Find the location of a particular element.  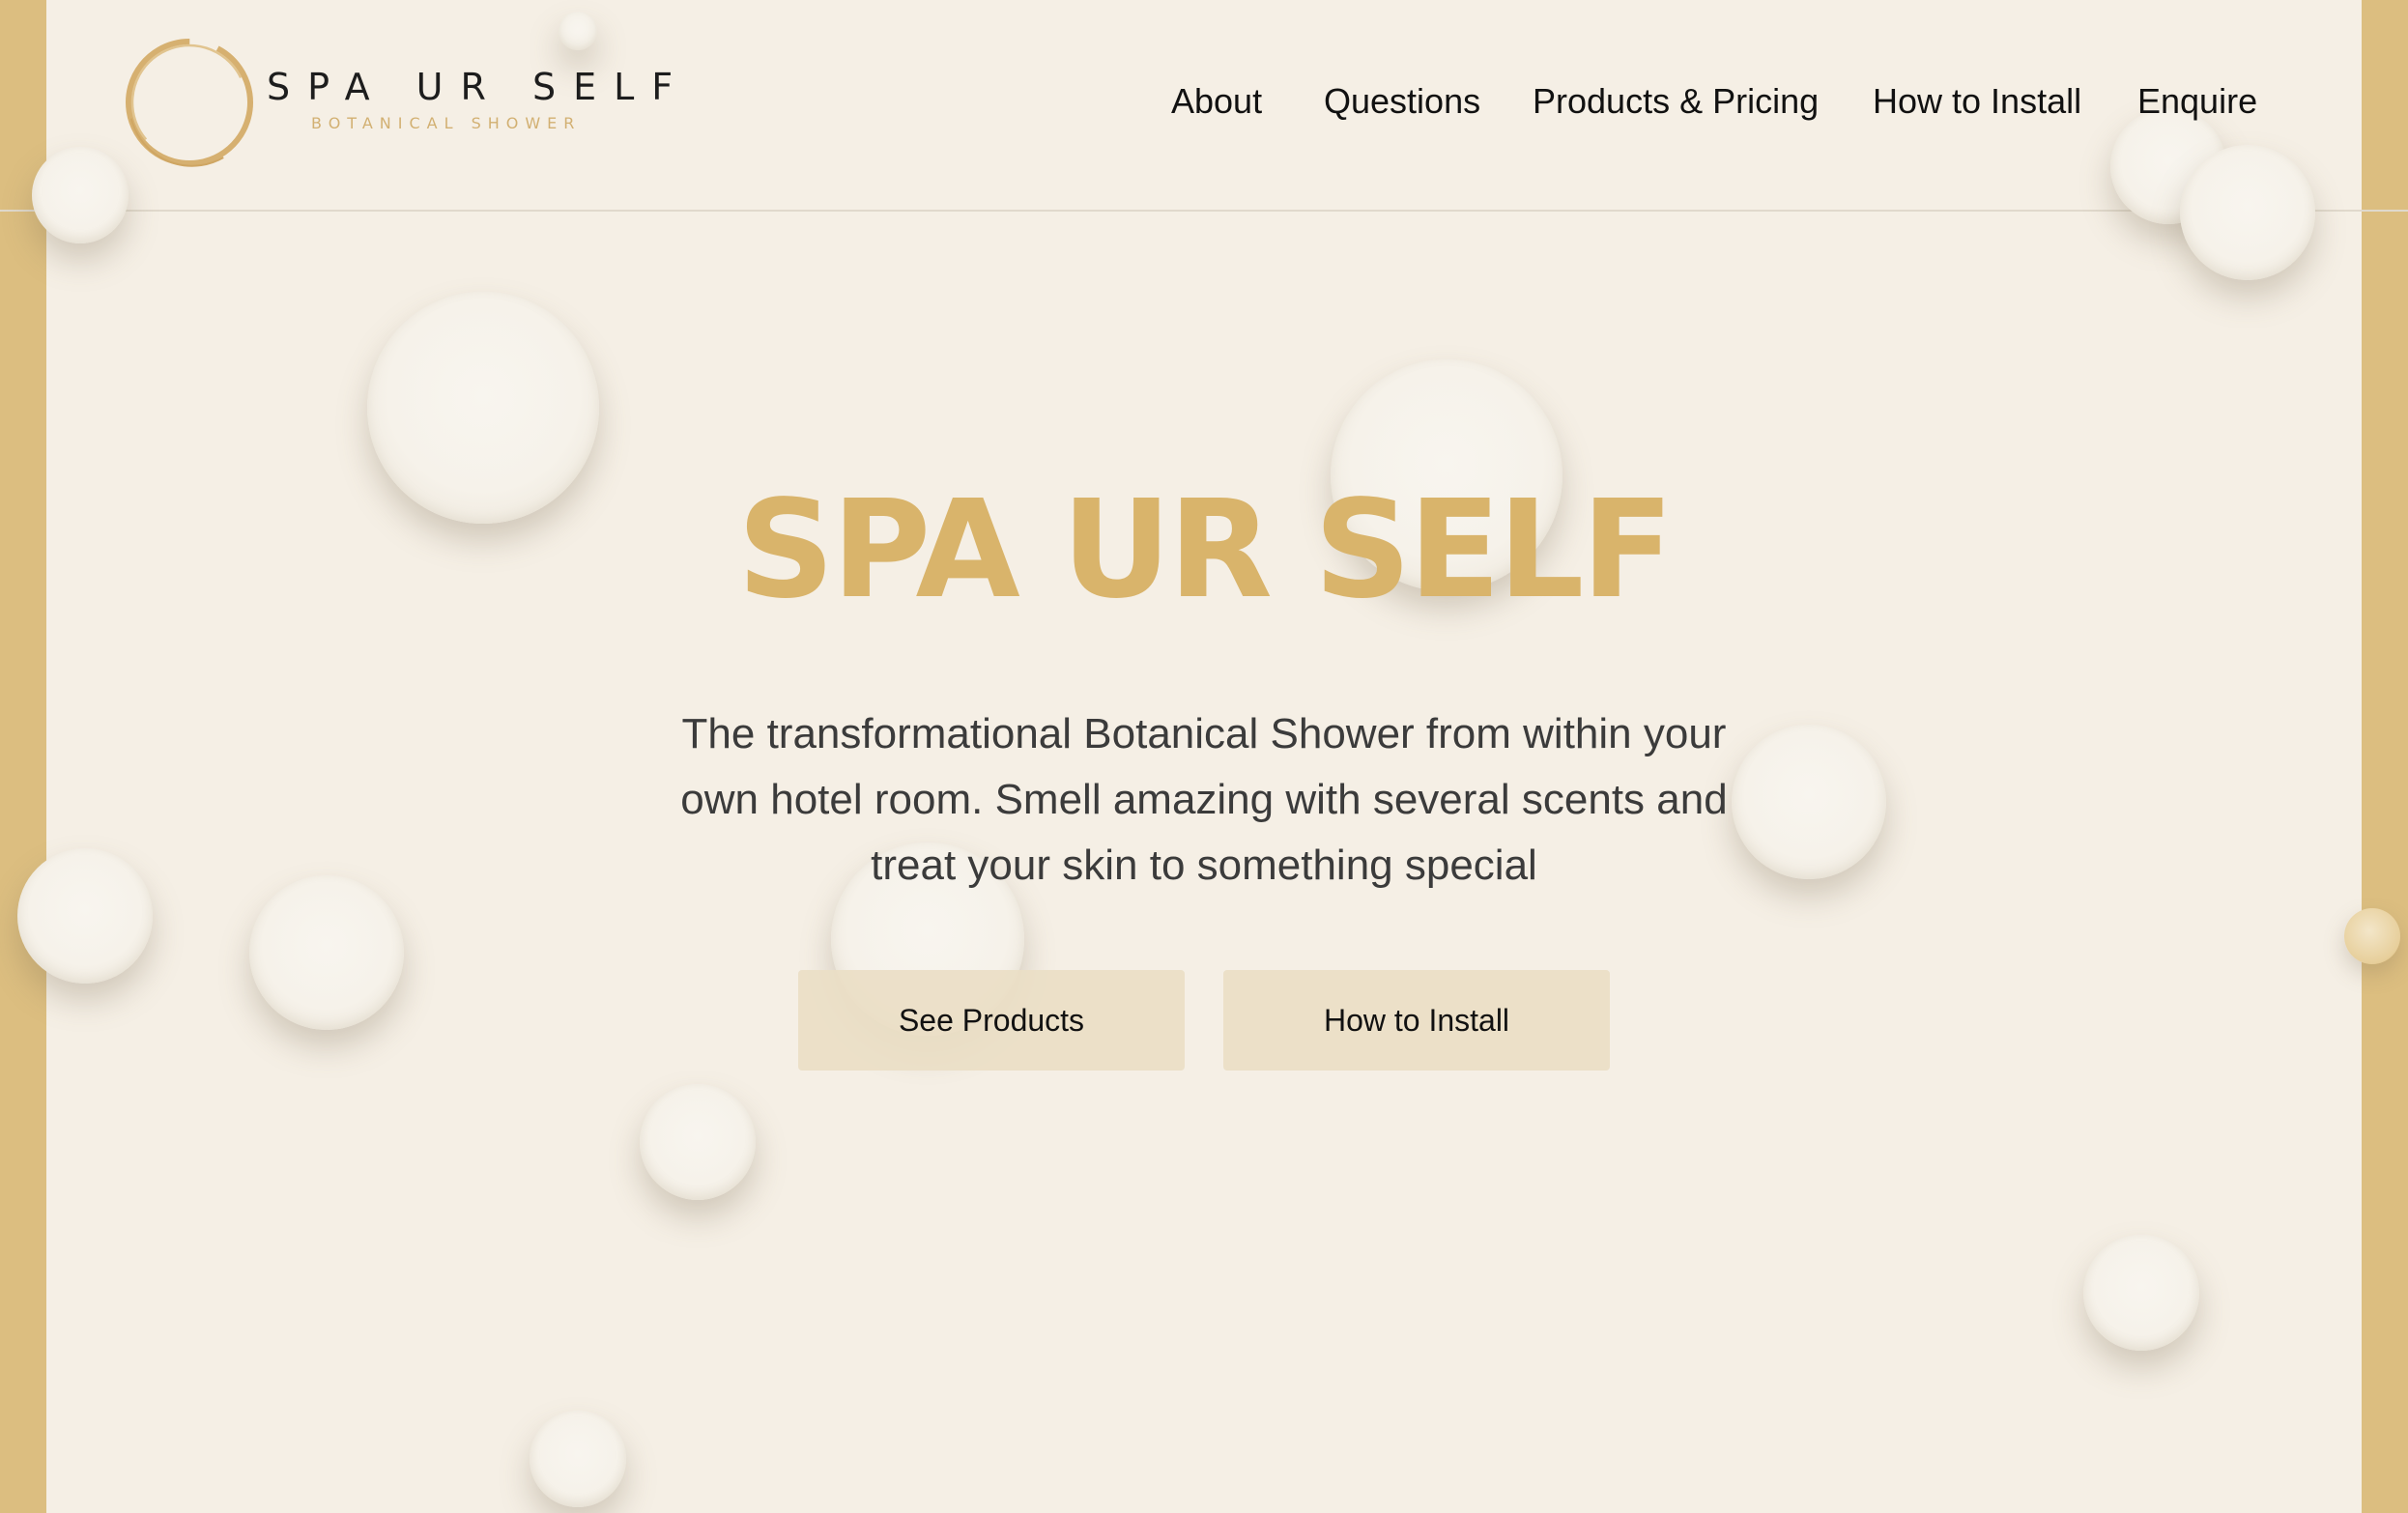

nav-item-enquire: Enquire is located at coordinates (2197, 101).